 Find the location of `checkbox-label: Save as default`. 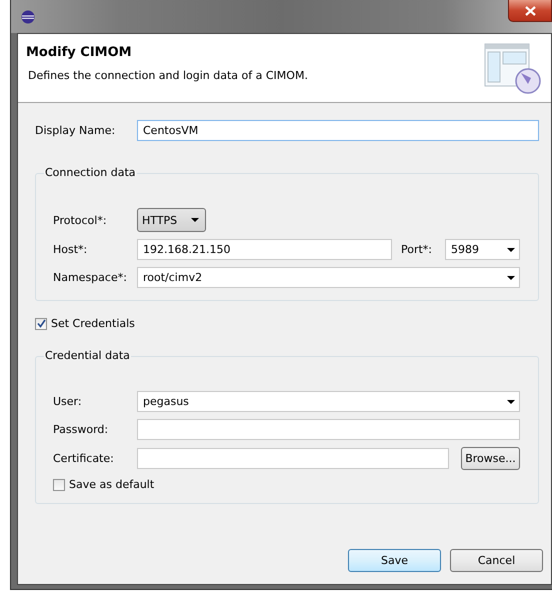

checkbox-label: Save as default is located at coordinates (111, 484).